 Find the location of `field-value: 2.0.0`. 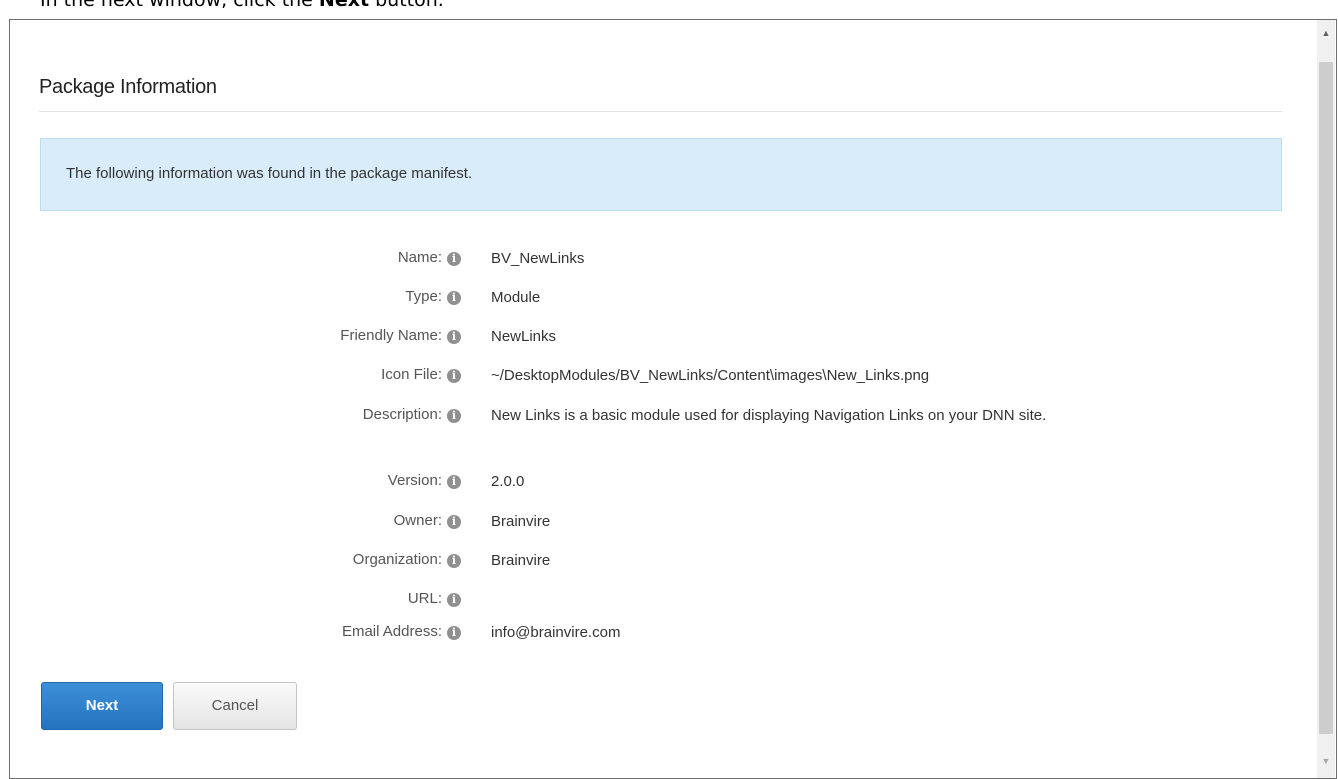

field-value: 2.0.0 is located at coordinates (508, 481).